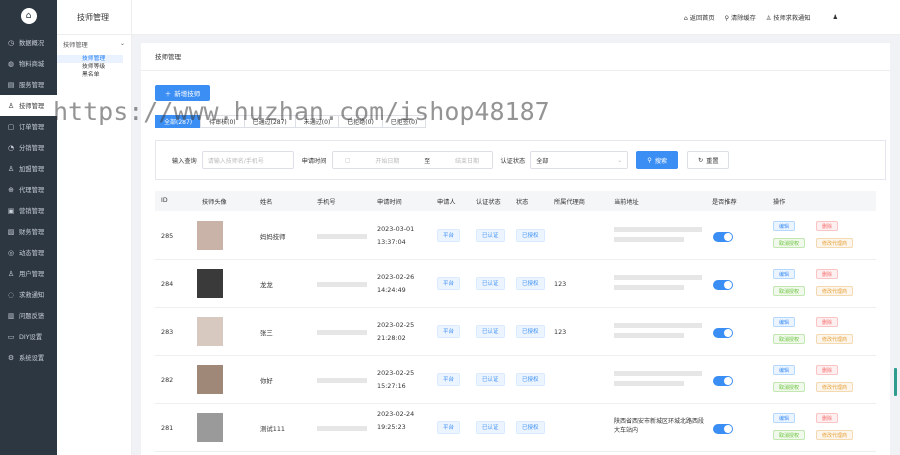  I want to click on tab-failed: 未通过(0), so click(317, 121).